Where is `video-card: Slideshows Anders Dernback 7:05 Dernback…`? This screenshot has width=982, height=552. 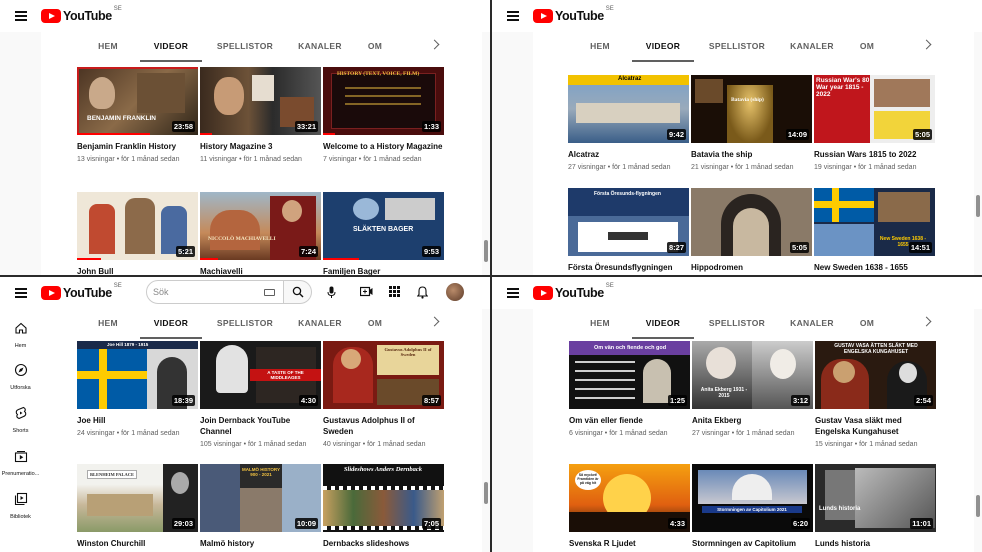
video-card: Slideshows Anders Dernback 7:05 Dernback… is located at coordinates (383, 506).